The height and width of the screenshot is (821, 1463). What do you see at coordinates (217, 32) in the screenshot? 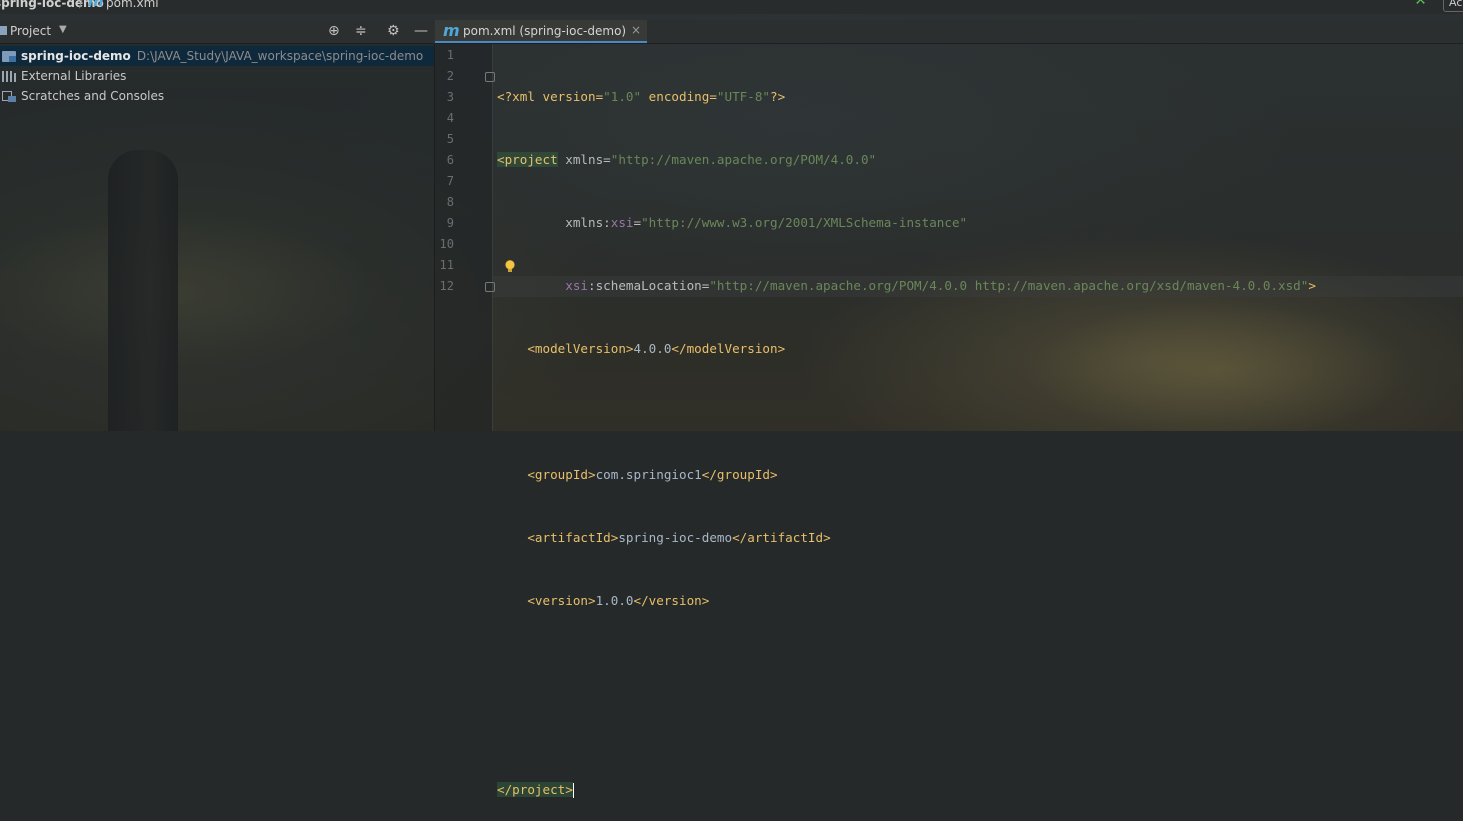
I see `project-panel-header: Project ▼ ⊕ ≑ ⚙ —` at bounding box center [217, 32].